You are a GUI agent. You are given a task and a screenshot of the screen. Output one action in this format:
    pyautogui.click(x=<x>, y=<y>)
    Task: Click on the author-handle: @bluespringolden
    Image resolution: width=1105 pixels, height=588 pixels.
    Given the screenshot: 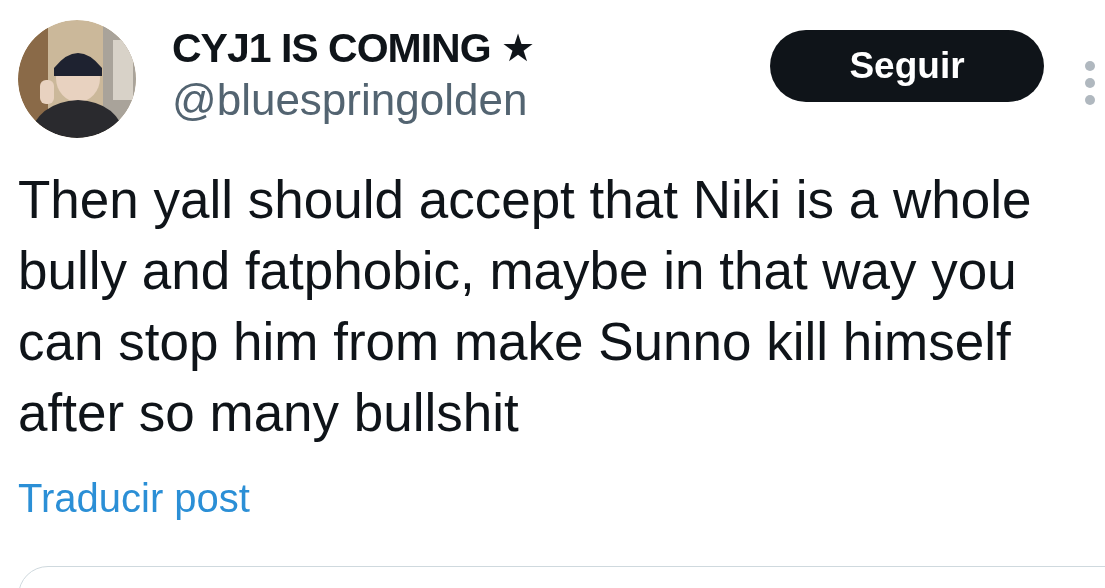 What is the action you would take?
    pyautogui.click(x=350, y=100)
    